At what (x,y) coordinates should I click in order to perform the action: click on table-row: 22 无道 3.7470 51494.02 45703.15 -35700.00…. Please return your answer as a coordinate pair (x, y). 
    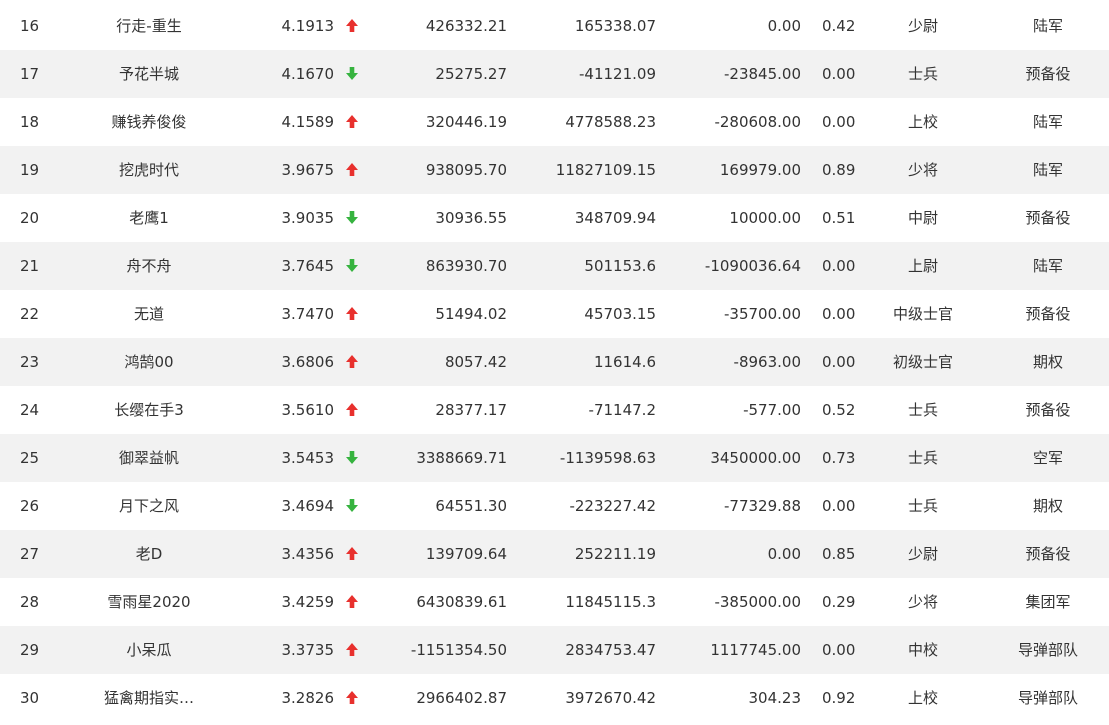
    Looking at the image, I should click on (554, 314).